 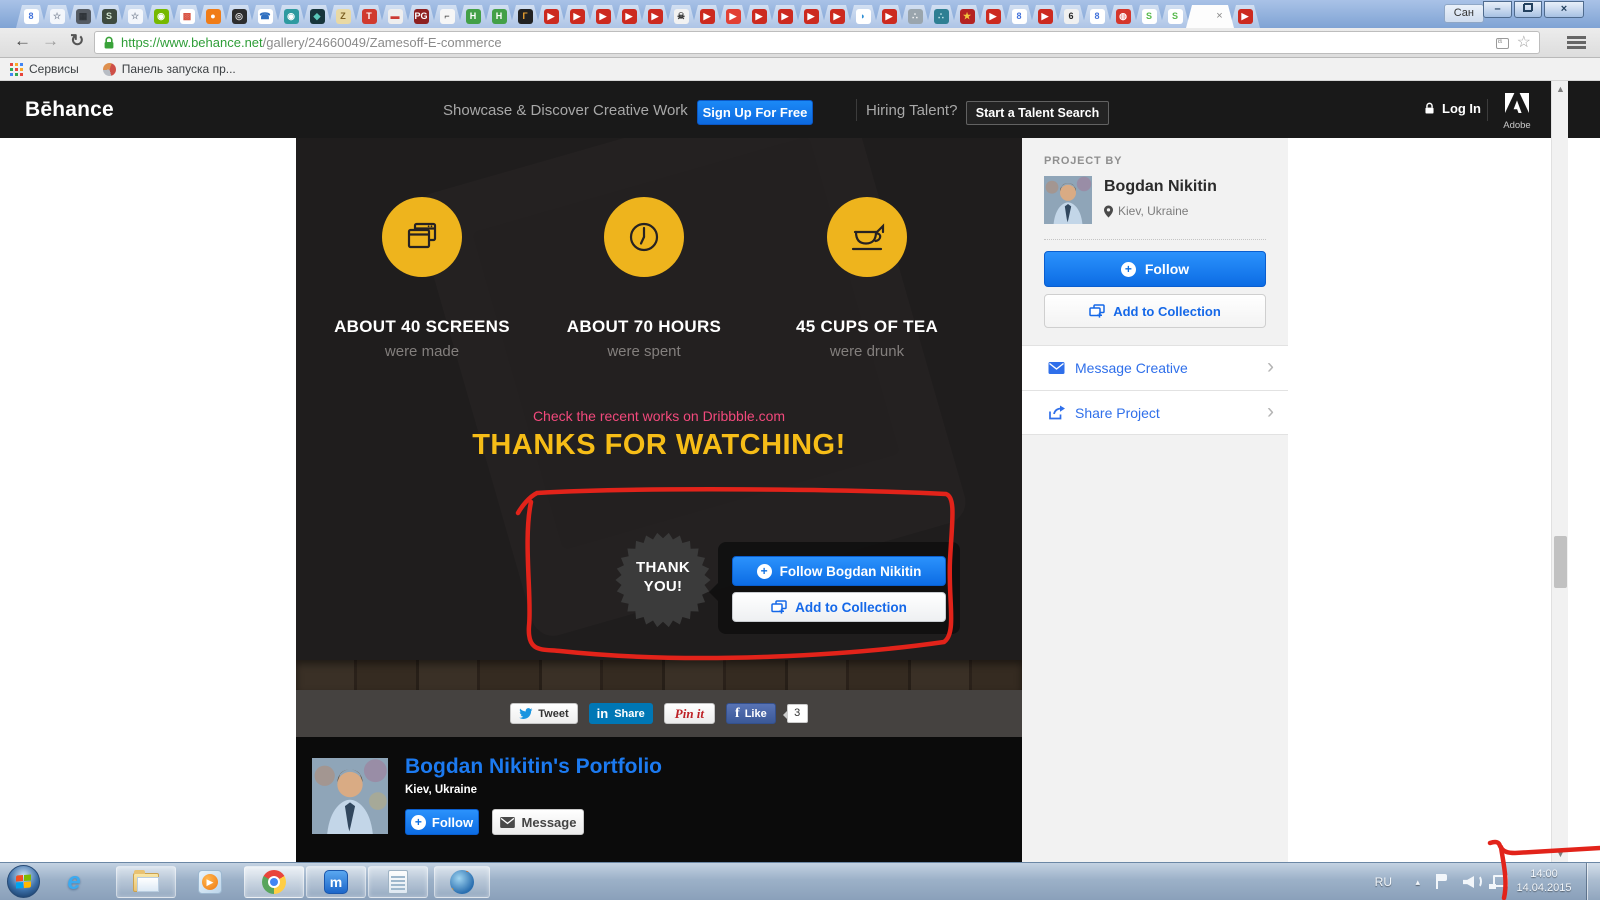 I want to click on taskbar-clock: 14:00 14.04.2015, so click(x=1544, y=881).